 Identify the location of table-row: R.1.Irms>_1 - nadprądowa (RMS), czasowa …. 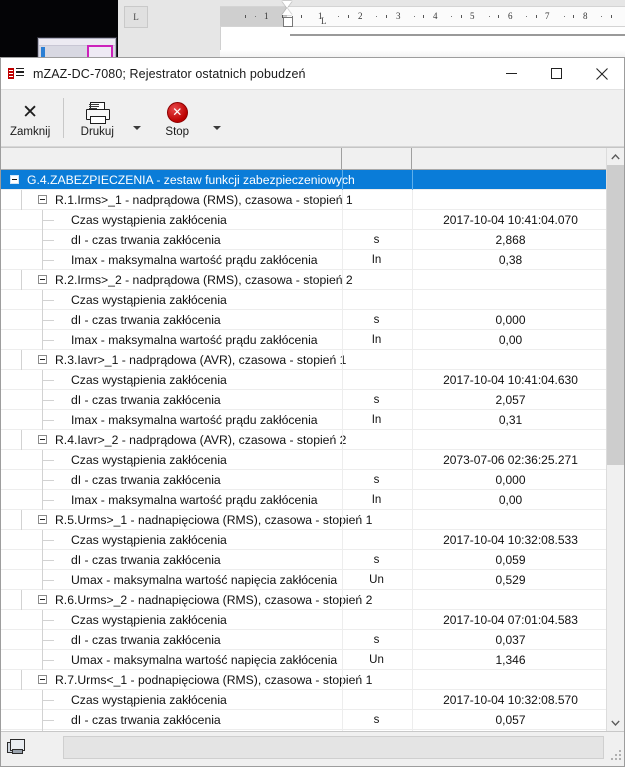
(312, 200).